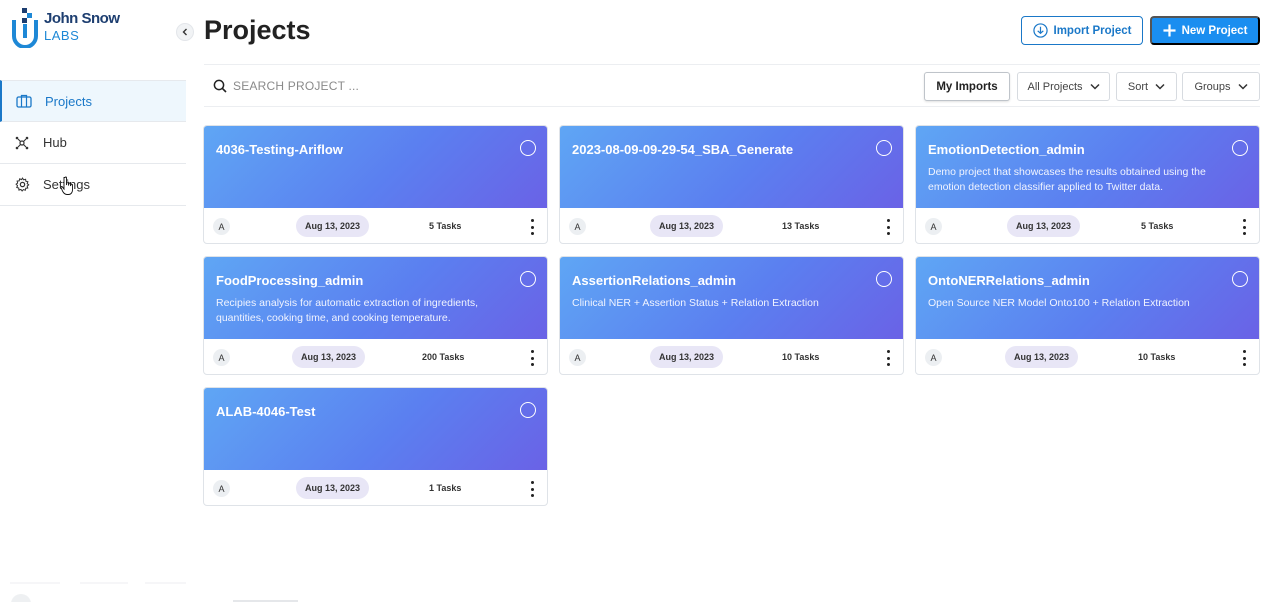 The image size is (1278, 602). I want to click on import-project-button: Import Project, so click(1082, 30).